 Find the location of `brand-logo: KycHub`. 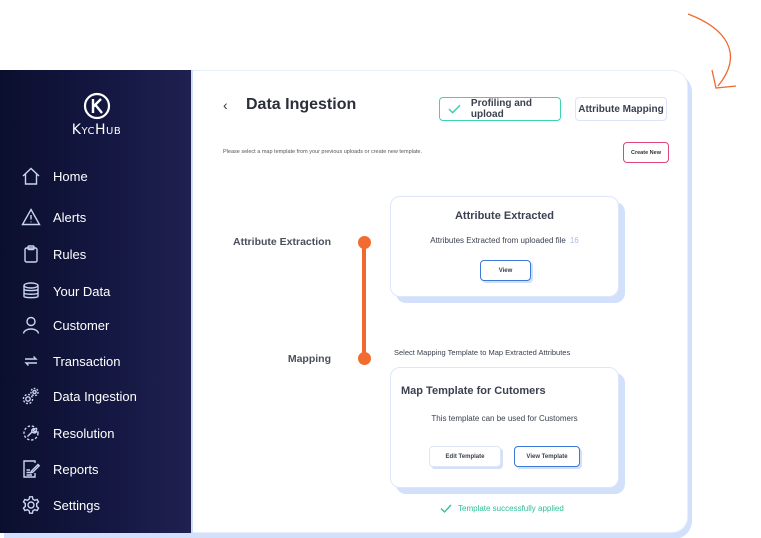

brand-logo: KycHub is located at coordinates (96, 115).